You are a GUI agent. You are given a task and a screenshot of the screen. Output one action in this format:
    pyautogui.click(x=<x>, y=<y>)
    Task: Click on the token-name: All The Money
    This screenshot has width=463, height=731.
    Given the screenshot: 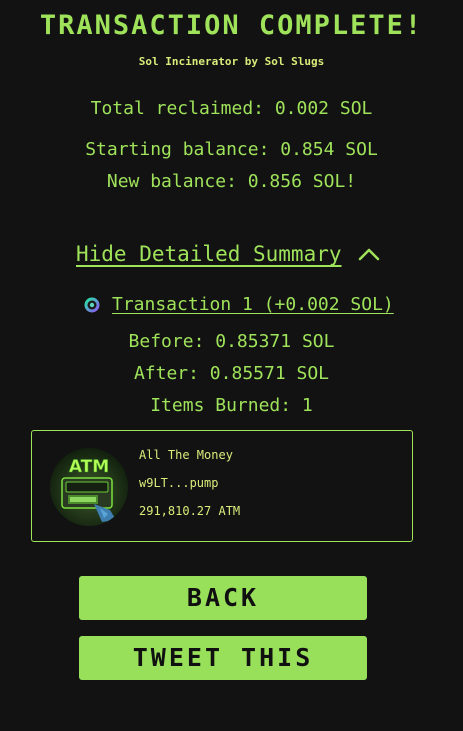 What is the action you would take?
    pyautogui.click(x=186, y=455)
    